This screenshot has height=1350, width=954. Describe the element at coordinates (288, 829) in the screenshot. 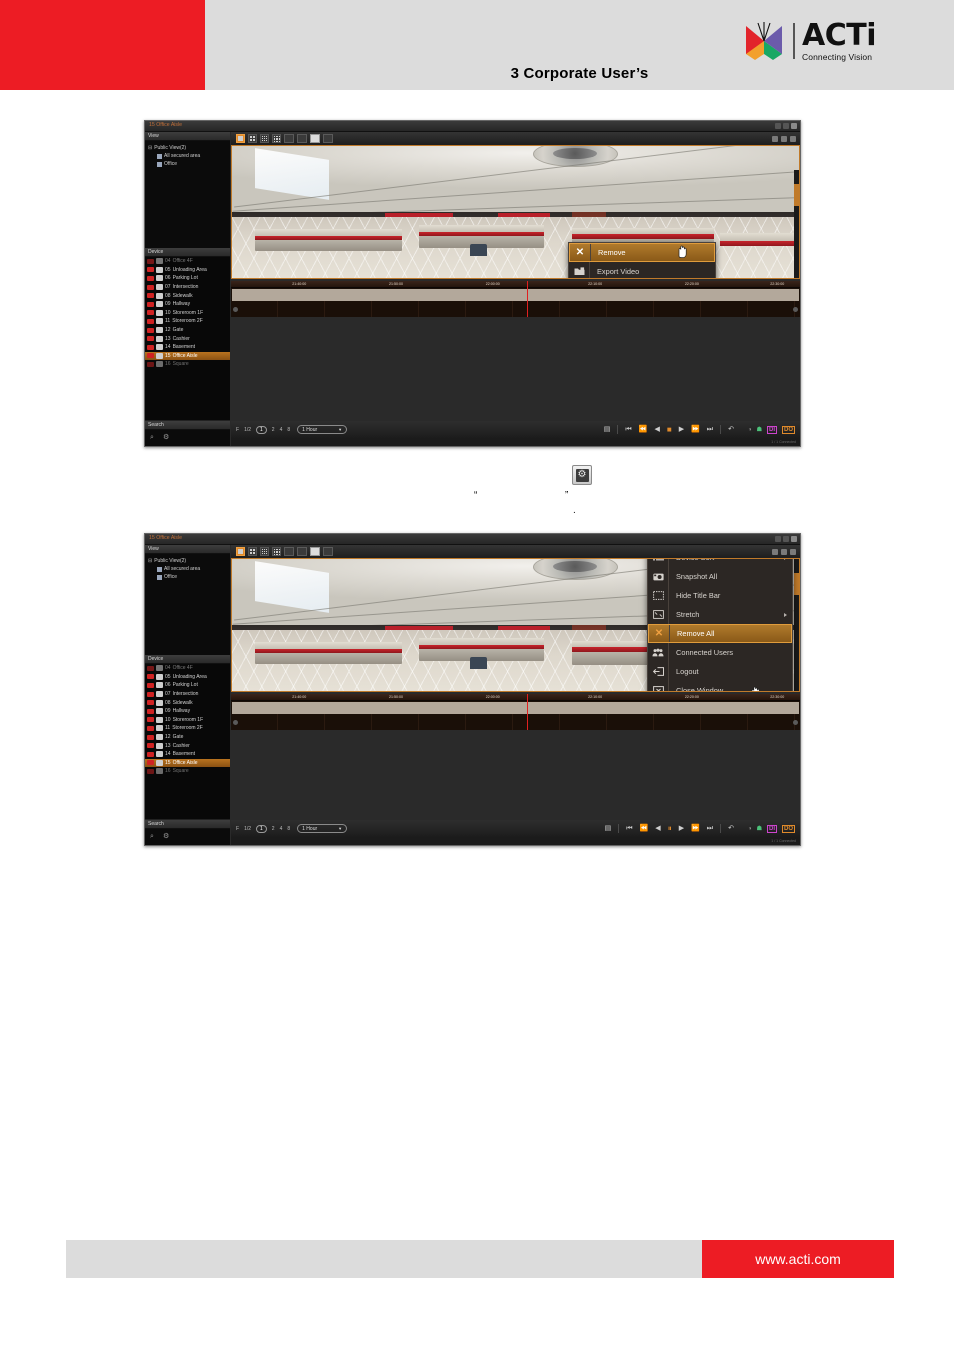

I see `speed-8x-button: 8` at that location.